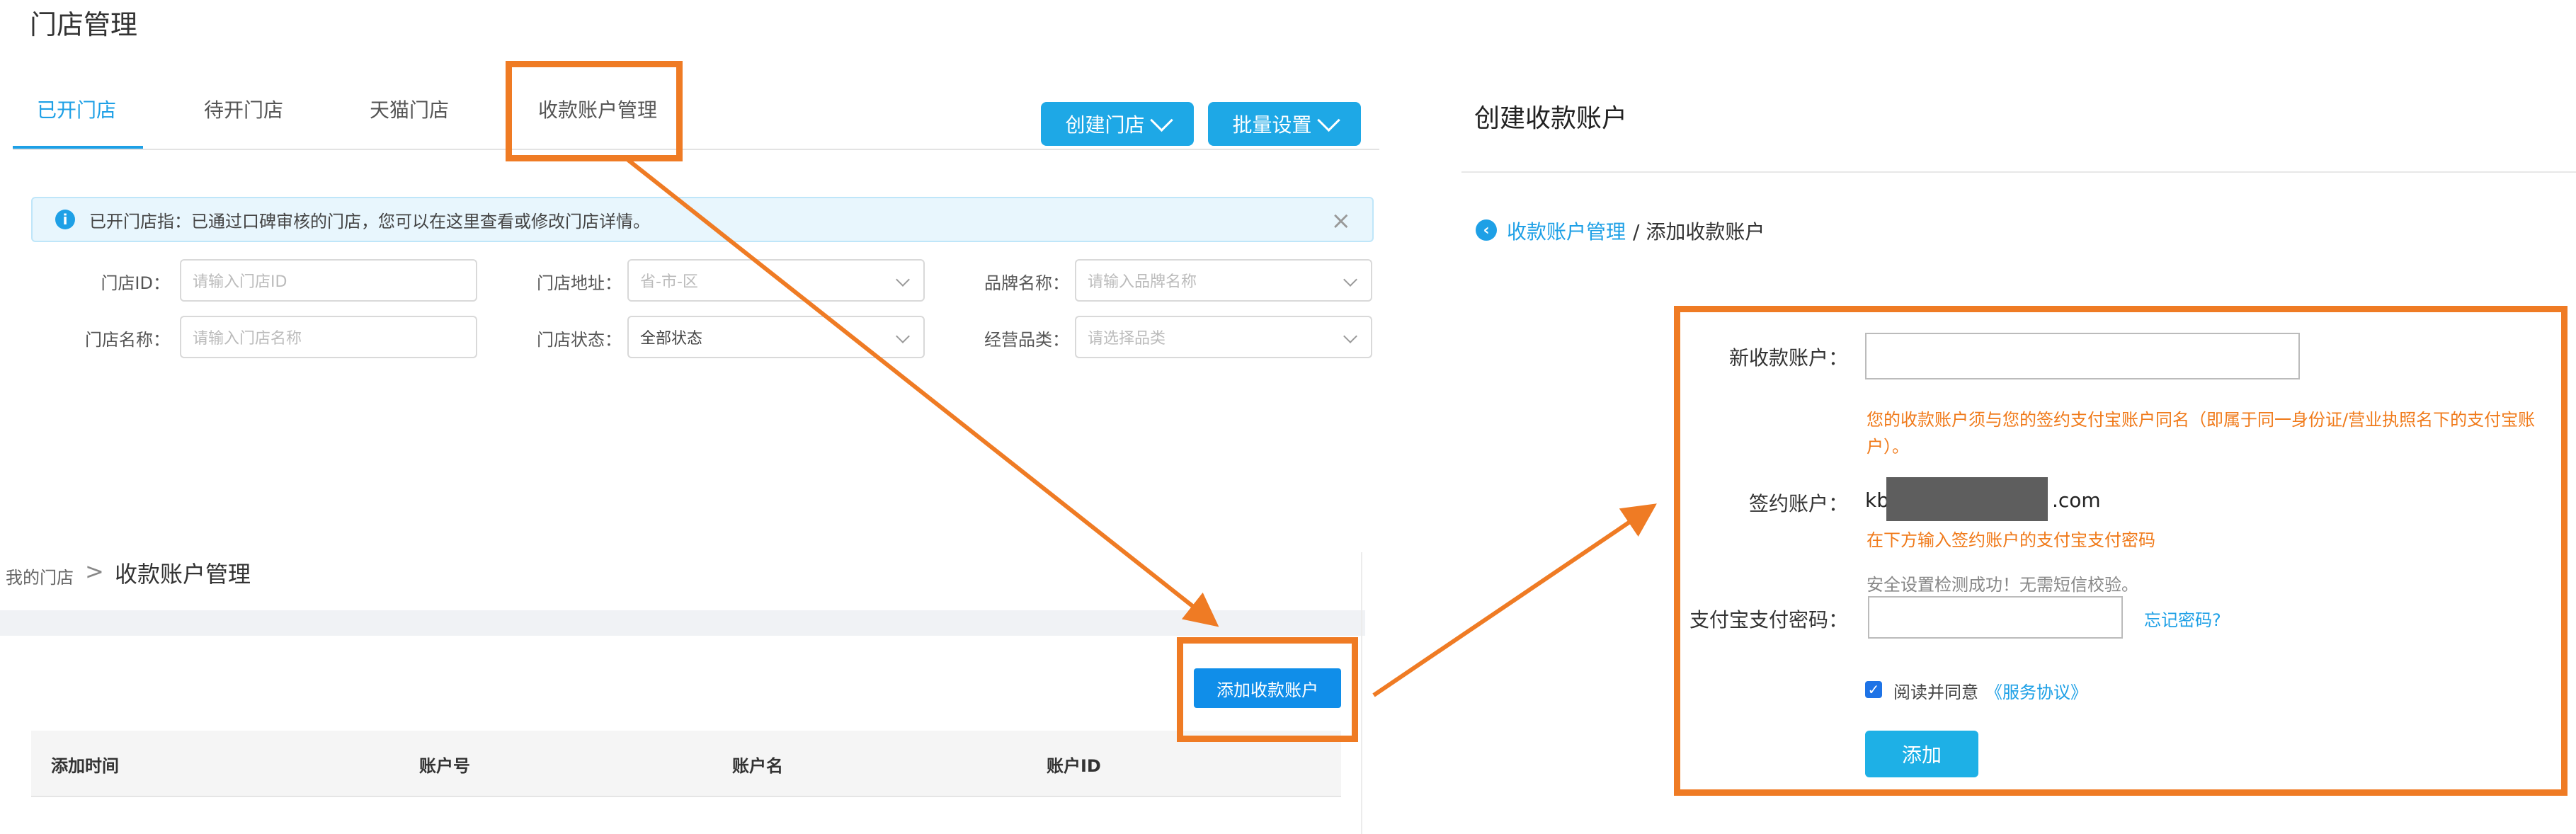  What do you see at coordinates (1514, 600) in the screenshot?
I see `arrow-to-create-form` at bounding box center [1514, 600].